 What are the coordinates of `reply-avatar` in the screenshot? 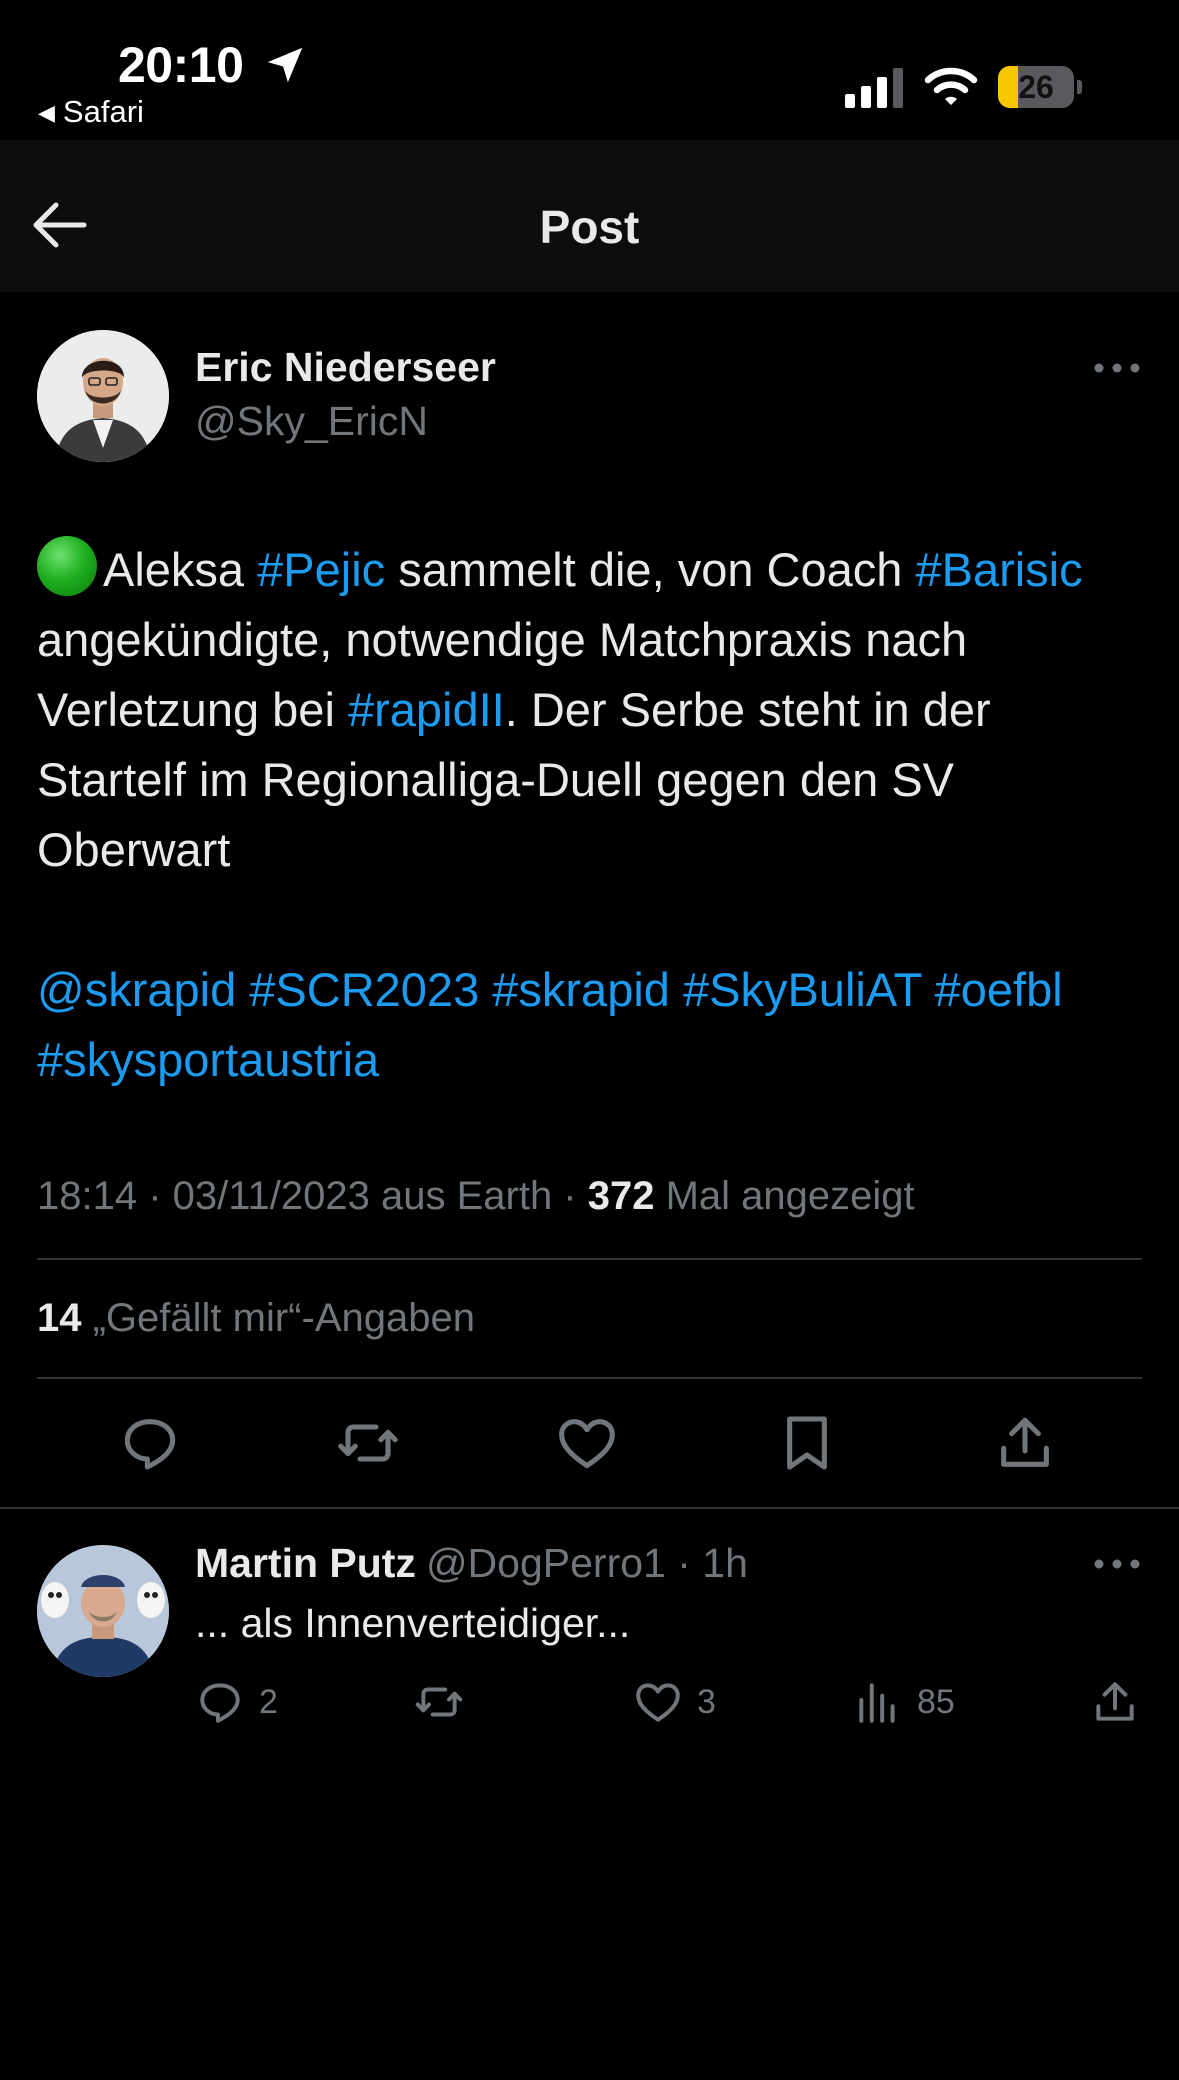 It's located at (103, 1611).